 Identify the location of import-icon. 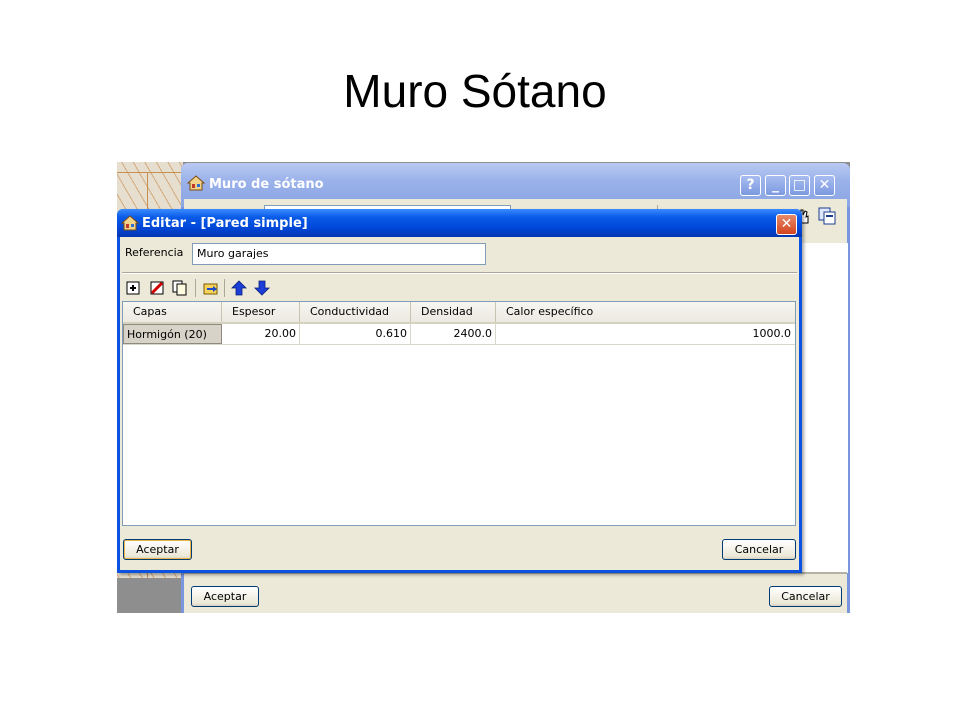
(211, 288).